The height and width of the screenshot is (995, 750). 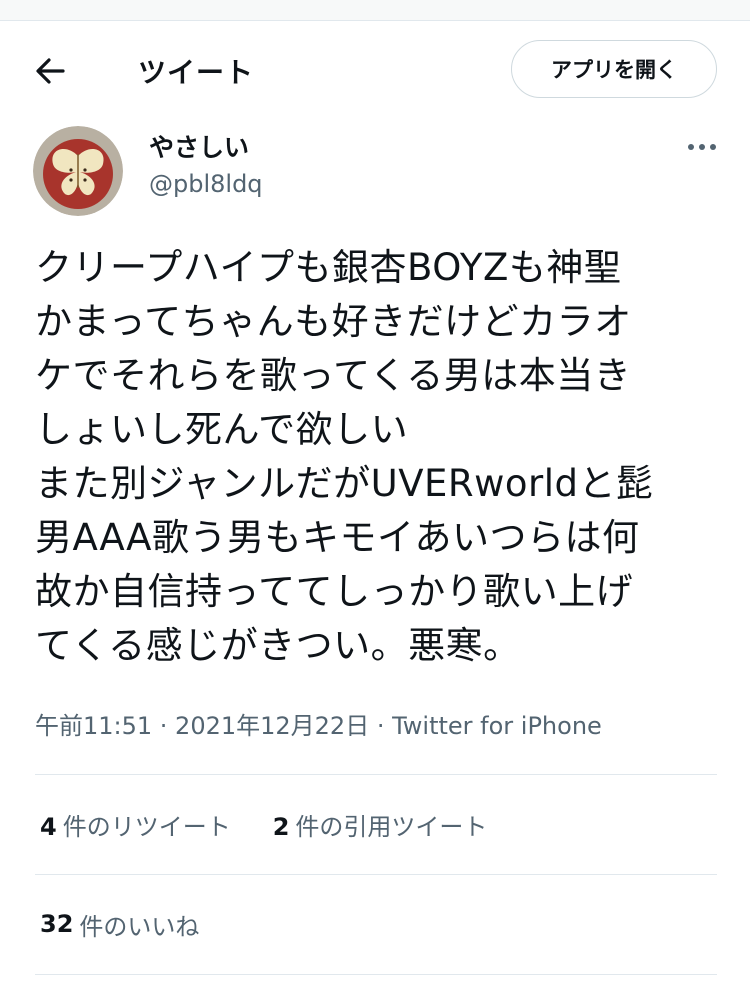 I want to click on quotes-stat: 2 件の引用ツイート, so click(x=380, y=824).